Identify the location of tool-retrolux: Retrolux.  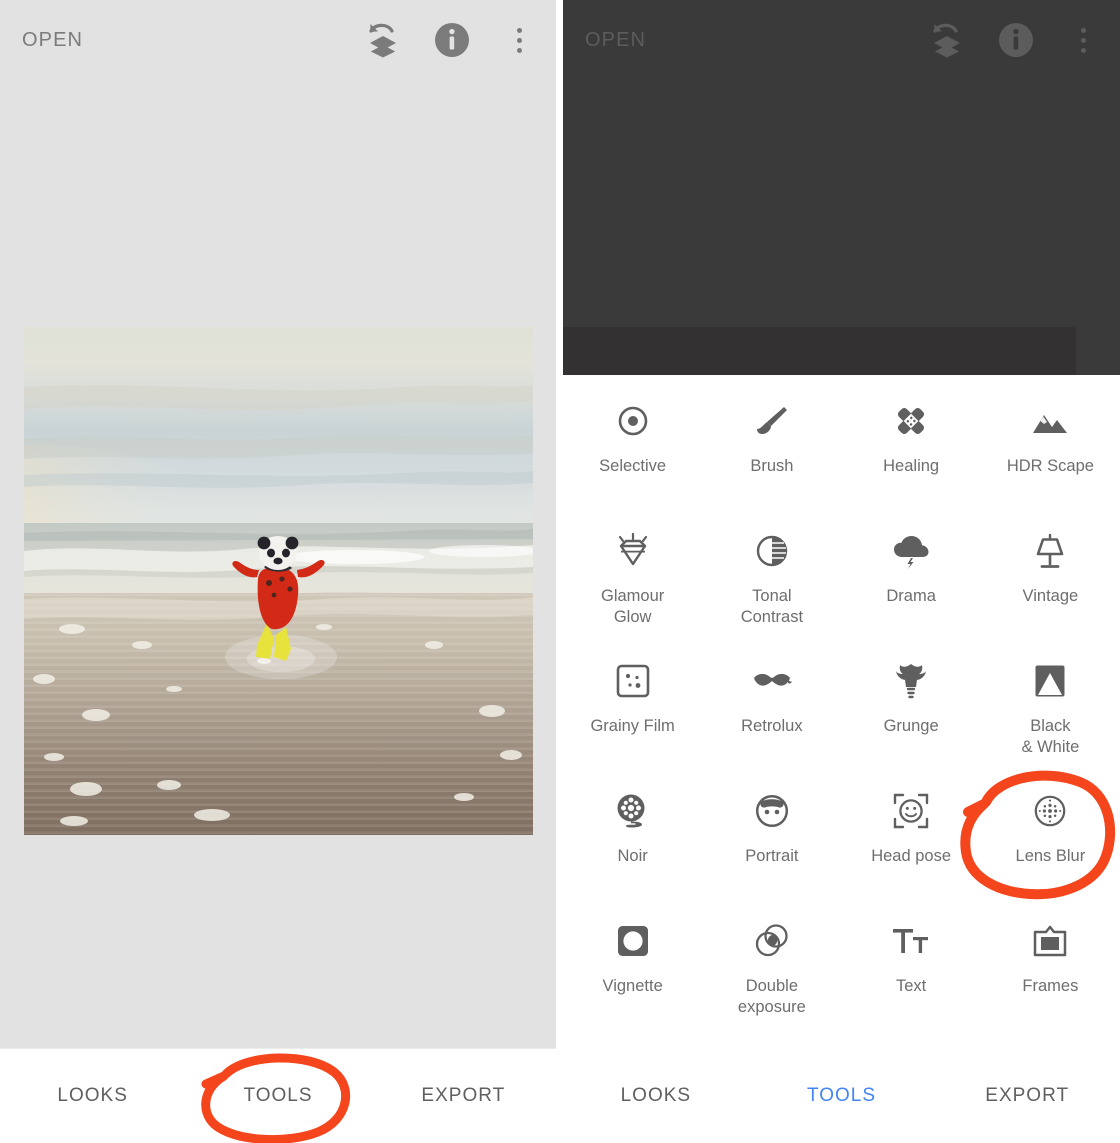
(771, 708).